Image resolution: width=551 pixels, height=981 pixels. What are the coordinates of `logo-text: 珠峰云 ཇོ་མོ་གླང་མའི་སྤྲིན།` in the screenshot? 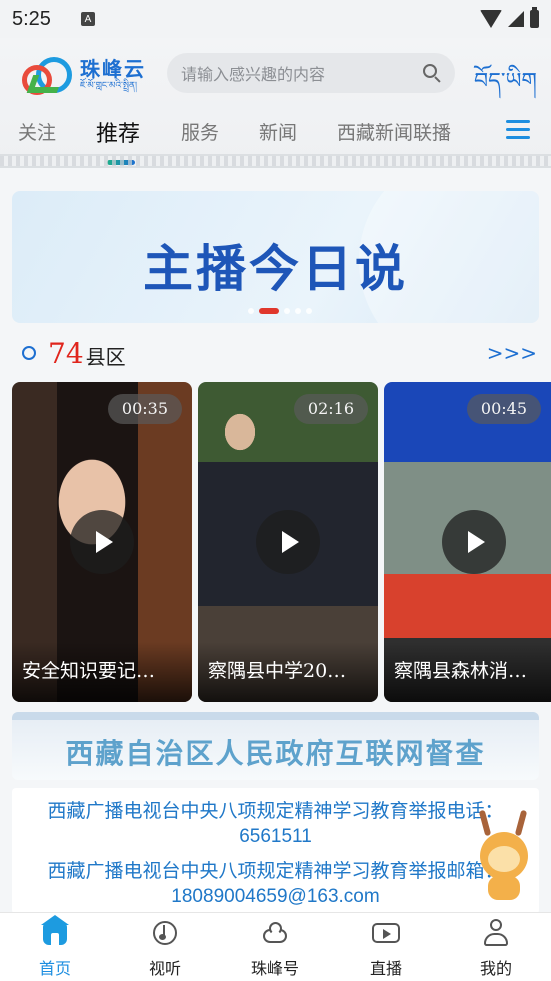 It's located at (113, 75).